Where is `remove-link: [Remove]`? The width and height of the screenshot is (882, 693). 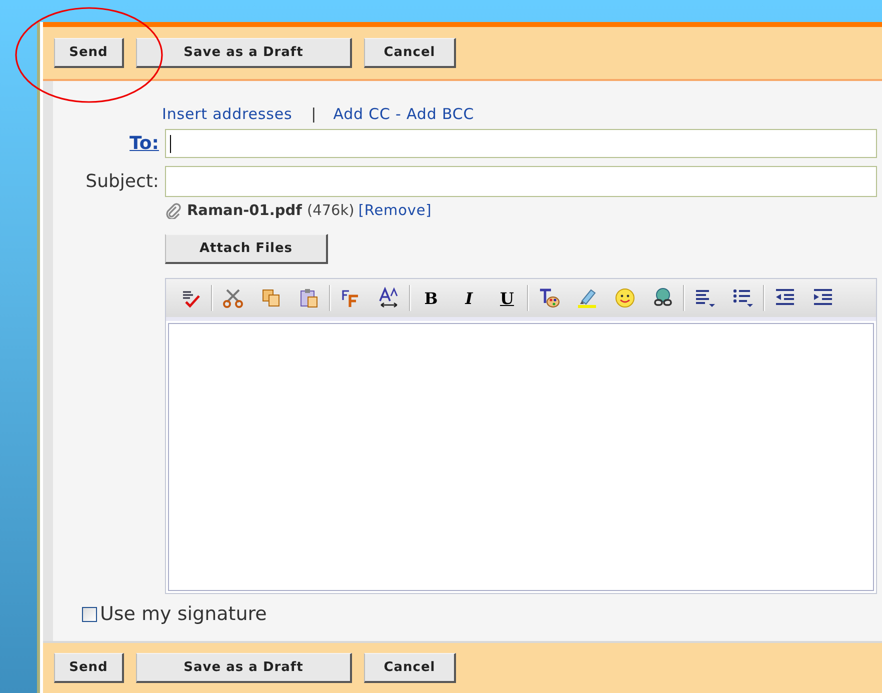
remove-link: [Remove] is located at coordinates (395, 211).